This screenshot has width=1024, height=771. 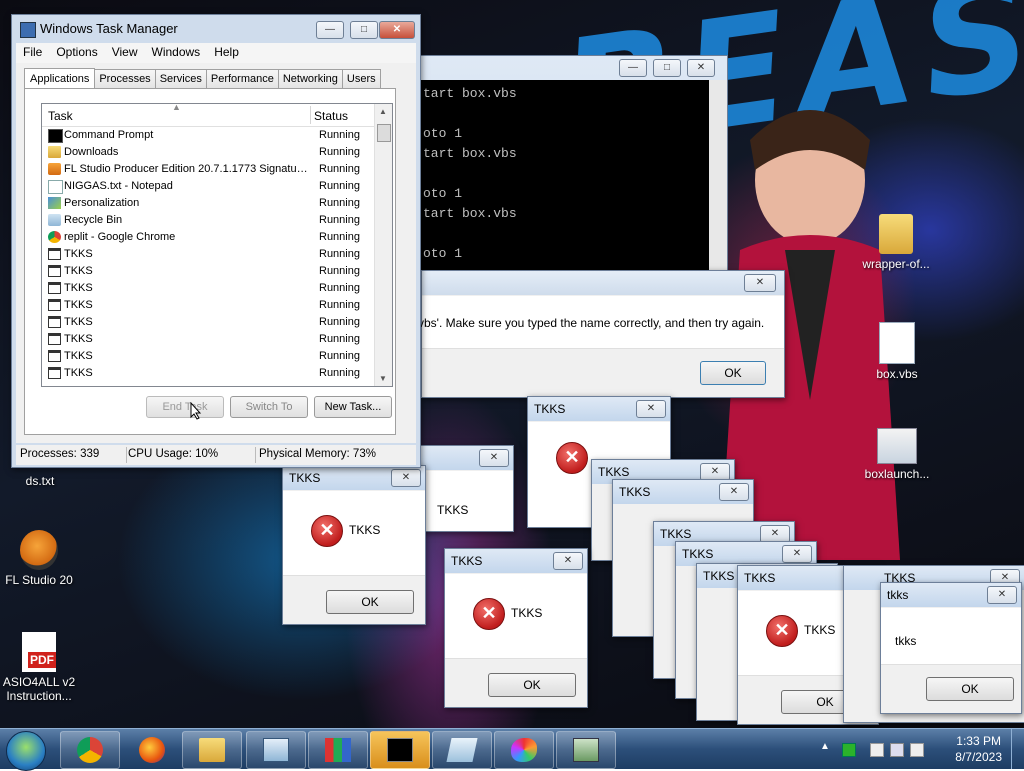 What do you see at coordinates (217, 135) in the screenshot?
I see `table-row: Command Prompt Running` at bounding box center [217, 135].